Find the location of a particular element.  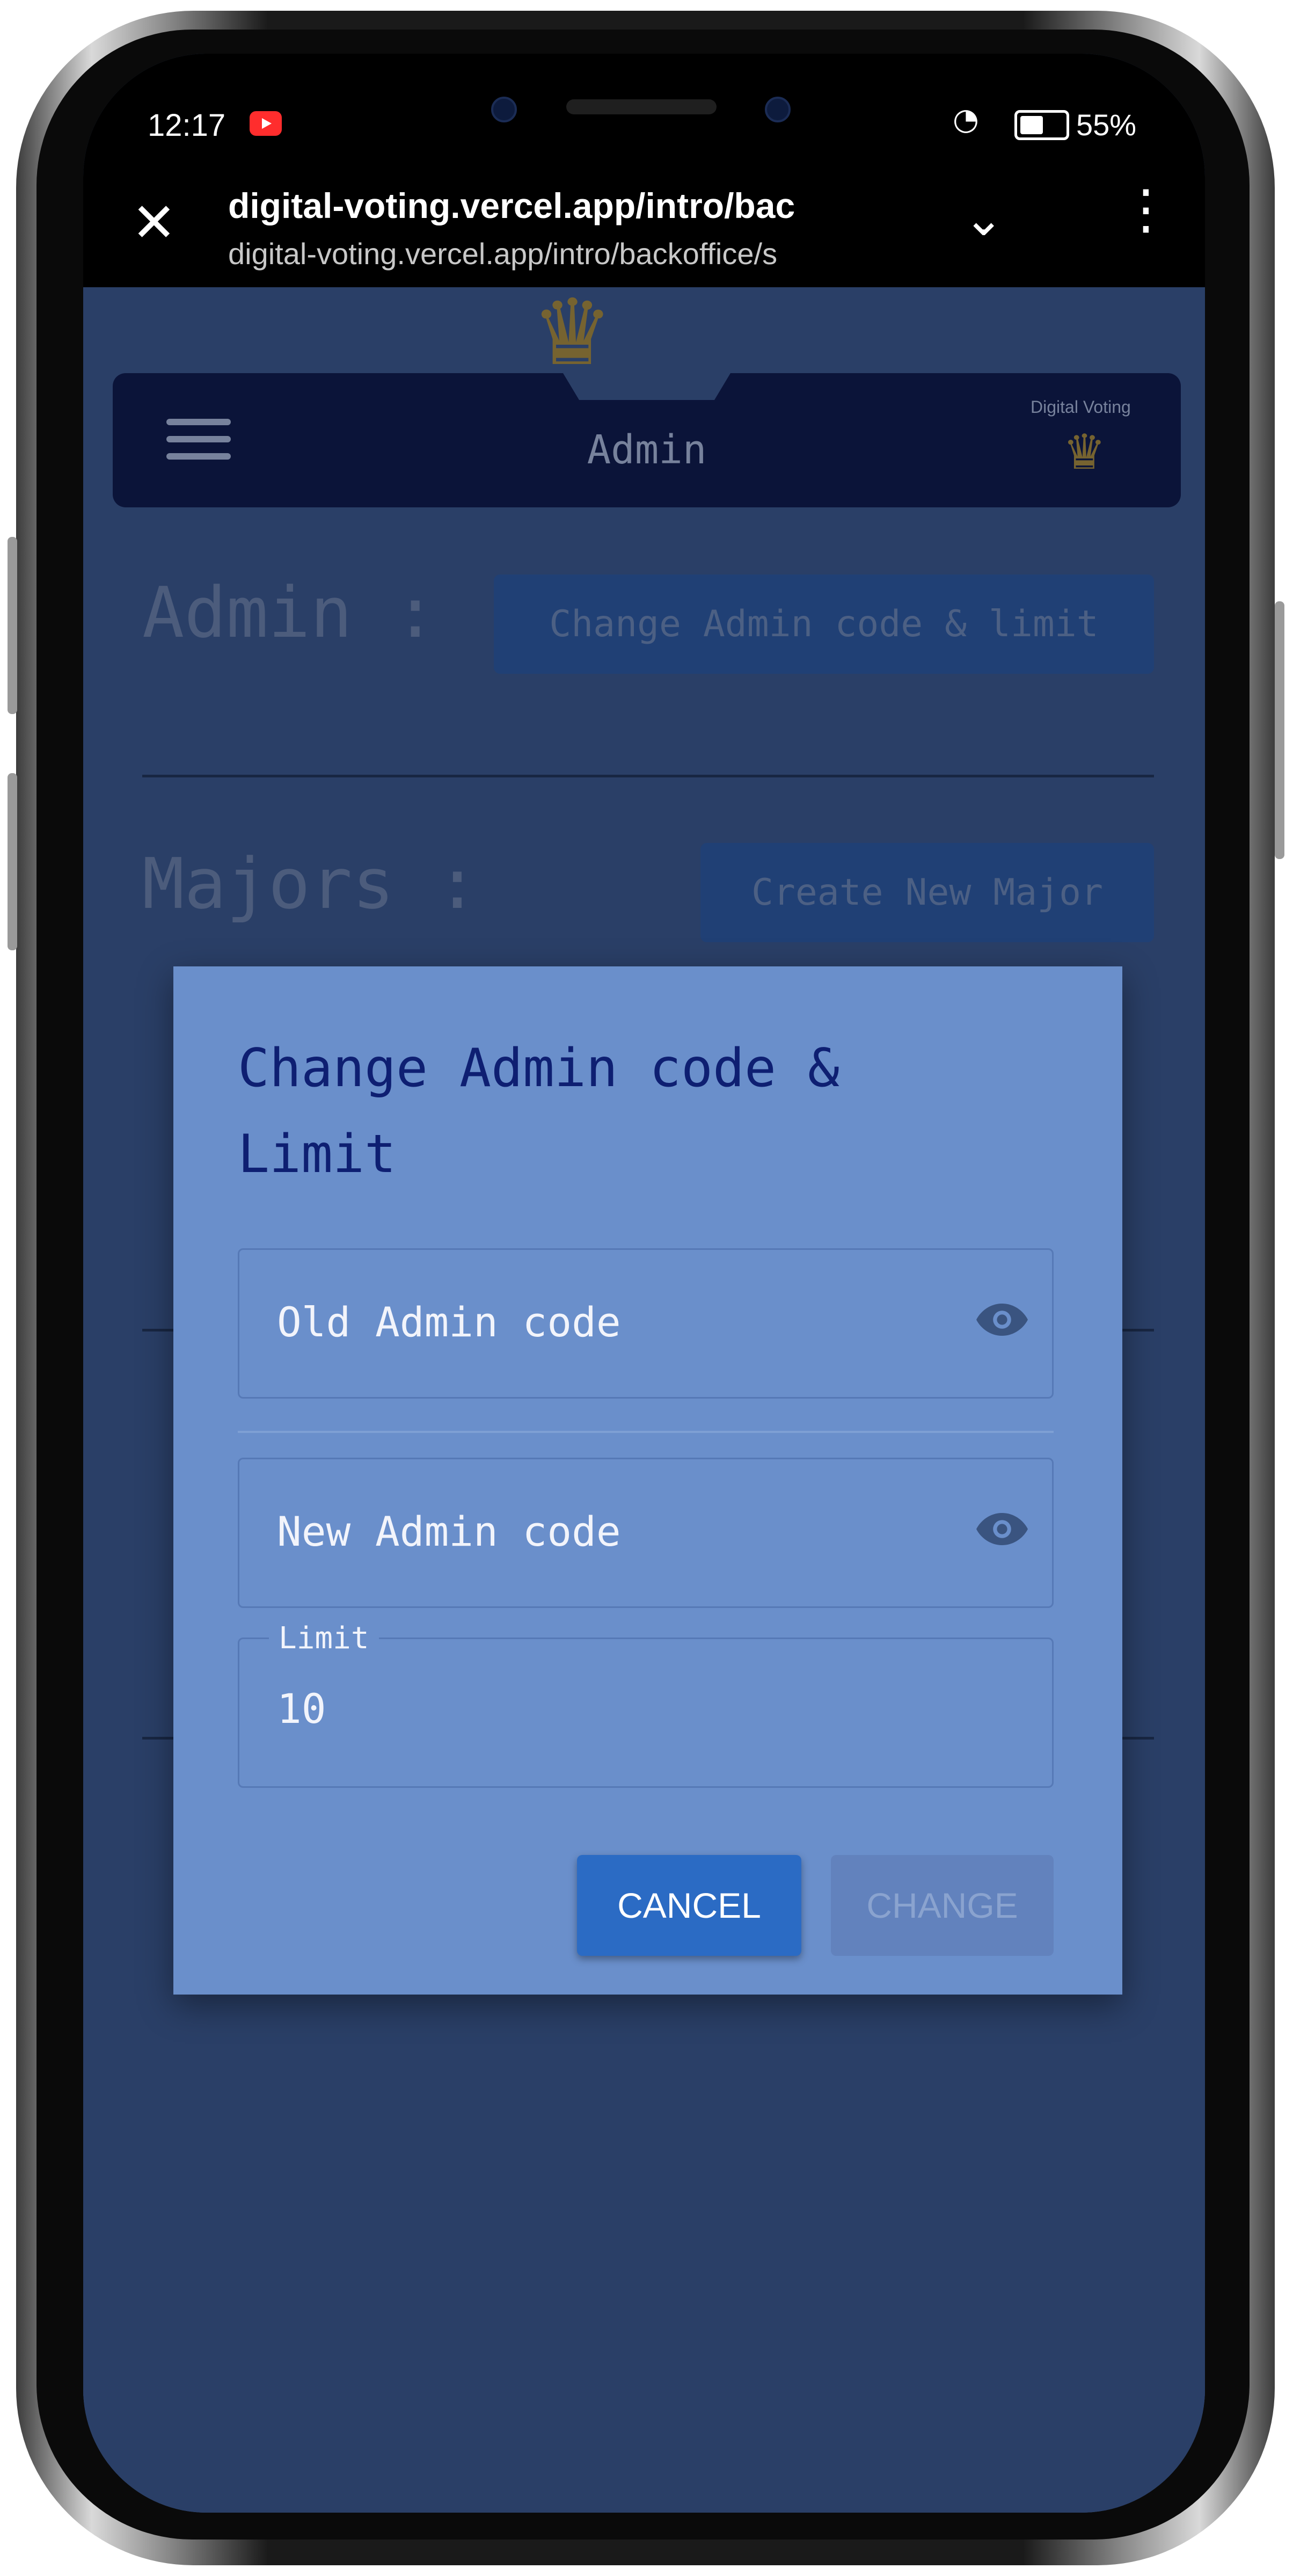

change-button: CHANGE is located at coordinates (943, 1905).